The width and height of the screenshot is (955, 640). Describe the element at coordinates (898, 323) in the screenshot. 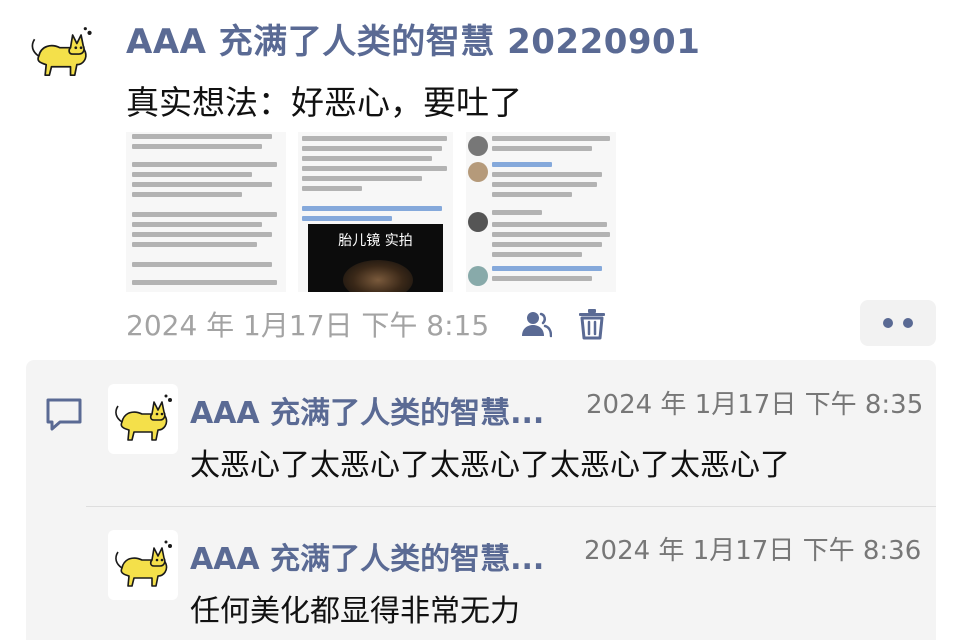

I see `more-options-button` at that location.